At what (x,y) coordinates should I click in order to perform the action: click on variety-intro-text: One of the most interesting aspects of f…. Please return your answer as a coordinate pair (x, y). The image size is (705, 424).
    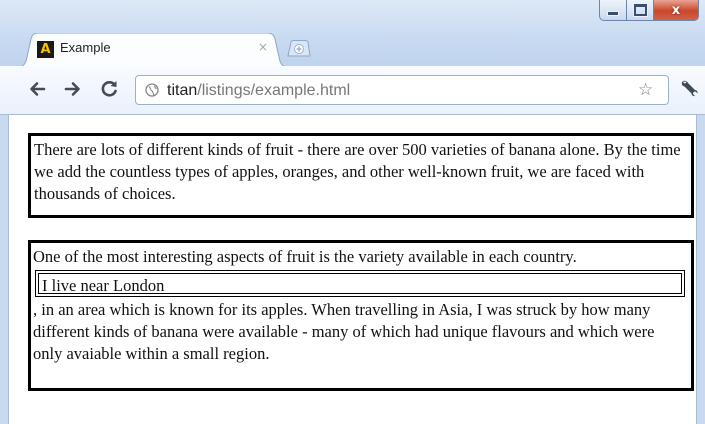
    Looking at the image, I should click on (305, 256).